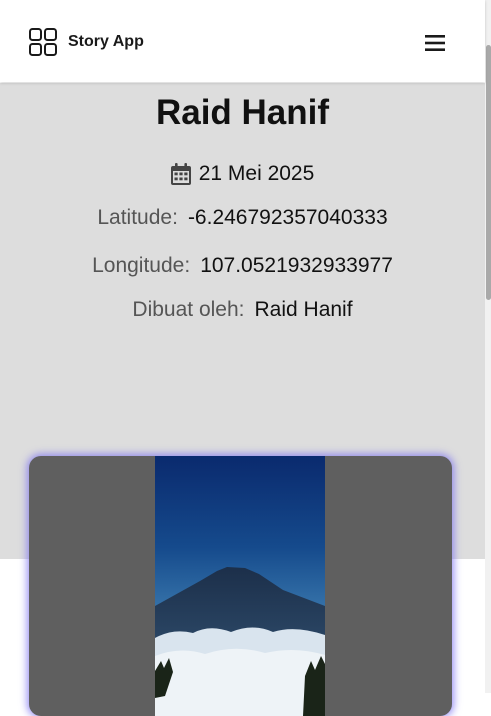 This screenshot has width=491, height=716. I want to click on story-date-row: 21 Mei 2025, so click(242, 174).